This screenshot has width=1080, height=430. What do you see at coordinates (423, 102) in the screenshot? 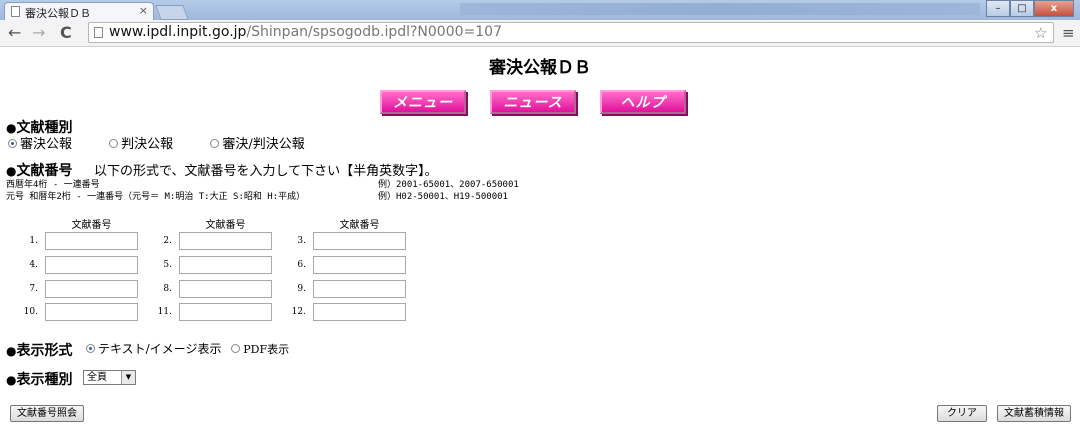
I see `menu-button: メニュー` at bounding box center [423, 102].